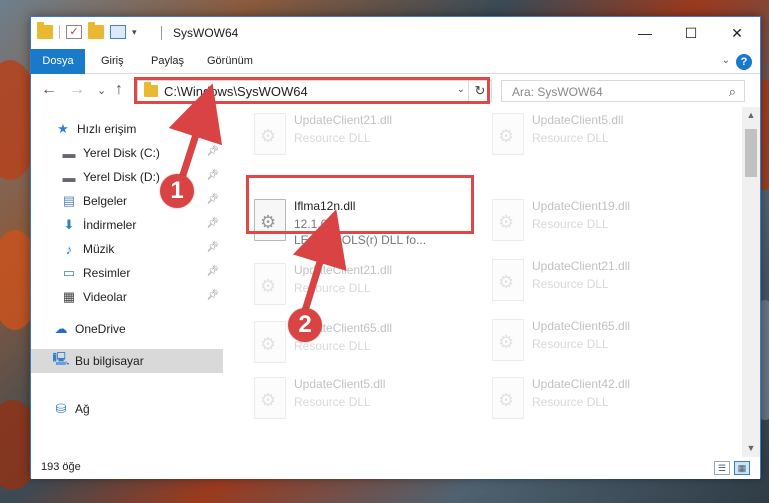 This screenshot has width=769, height=503. What do you see at coordinates (107, 129) in the screenshot?
I see `sidebar-item-label: Hızlı erişim` at bounding box center [107, 129].